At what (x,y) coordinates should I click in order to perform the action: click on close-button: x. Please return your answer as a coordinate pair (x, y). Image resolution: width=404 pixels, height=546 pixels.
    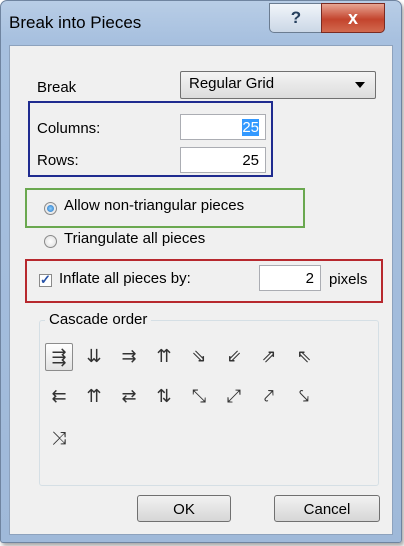
    Looking at the image, I should click on (353, 18).